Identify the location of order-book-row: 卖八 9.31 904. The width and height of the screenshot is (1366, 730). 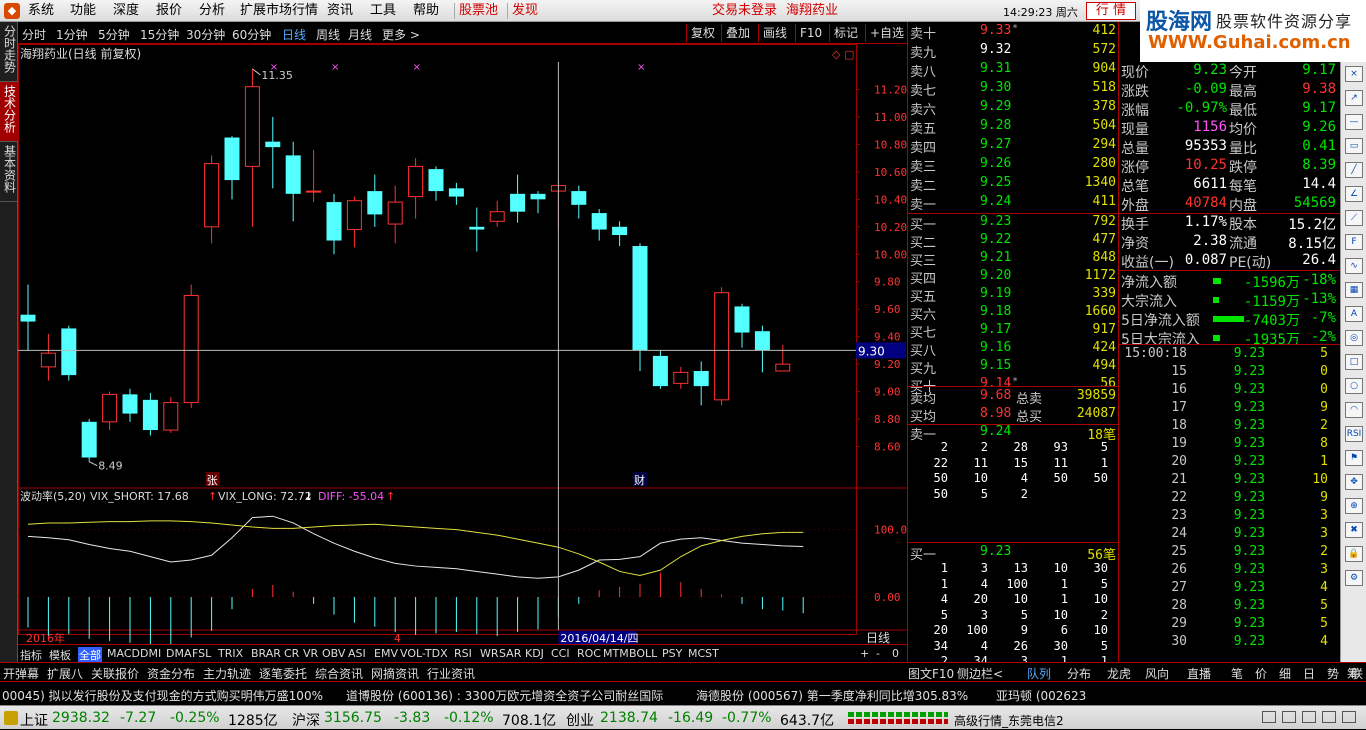
(1014, 70).